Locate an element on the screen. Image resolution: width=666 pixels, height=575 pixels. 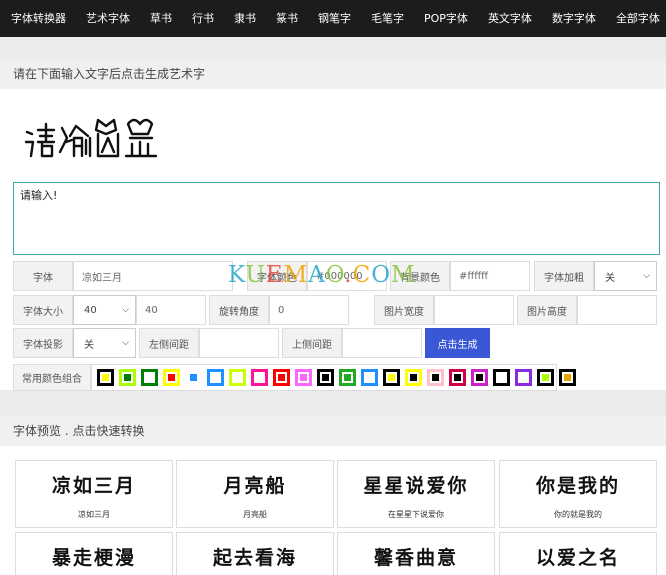
font-color-input: #000000 is located at coordinates (347, 276).